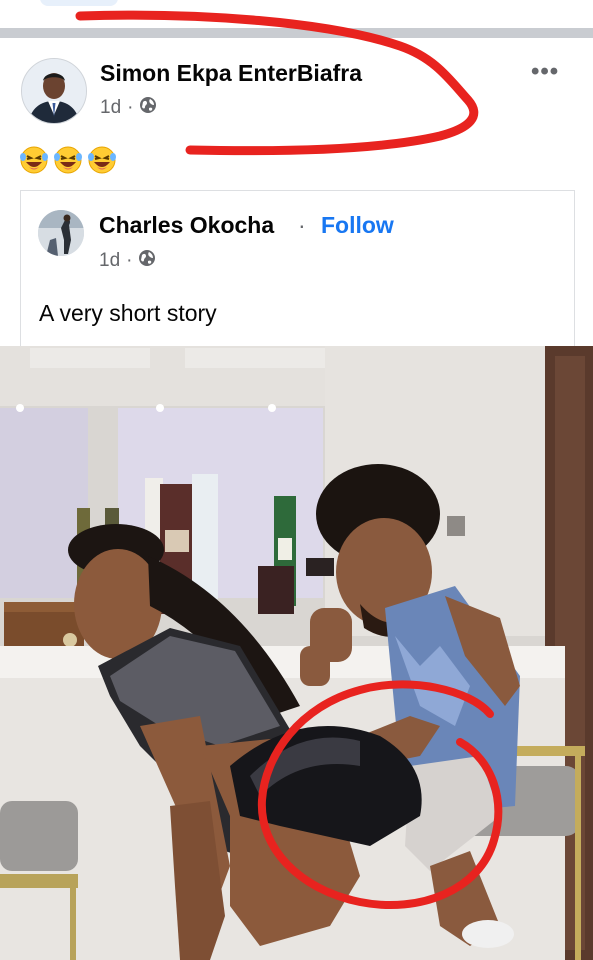 This screenshot has width=593, height=960. I want to click on post-text-emojis, so click(68, 159).